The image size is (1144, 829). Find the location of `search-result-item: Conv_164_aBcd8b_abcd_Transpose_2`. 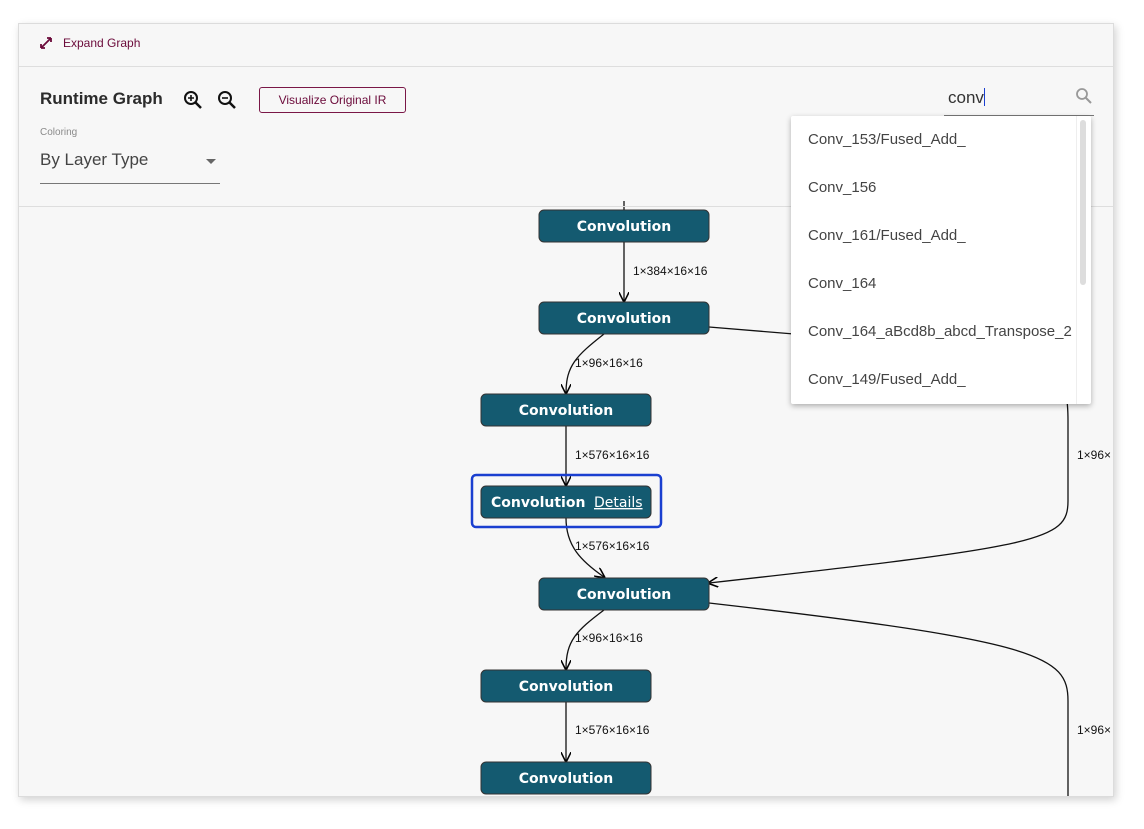

search-result-item: Conv_164_aBcd8b_abcd_Transpose_2 is located at coordinates (933, 332).